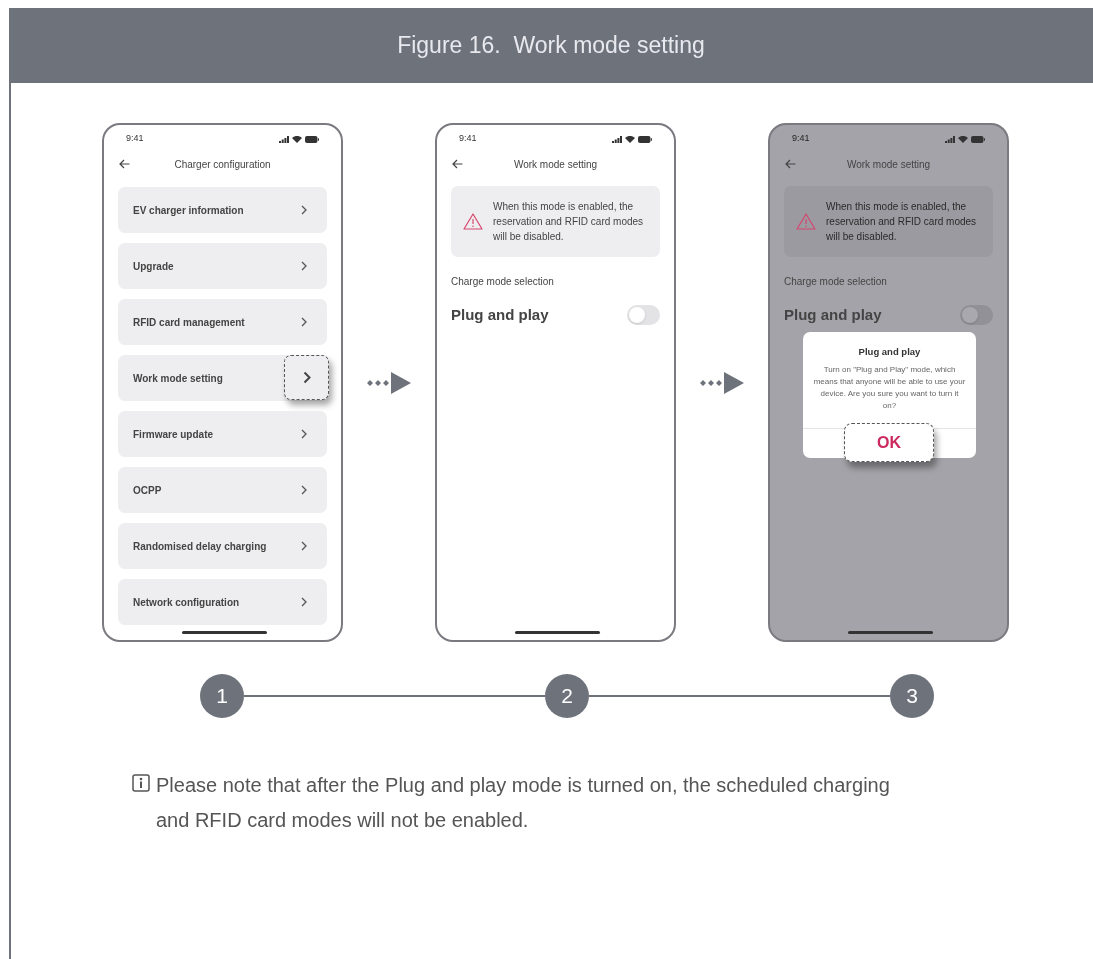 Image resolution: width=1093 pixels, height=959 pixels. I want to click on chevron-highlight, so click(306, 377).